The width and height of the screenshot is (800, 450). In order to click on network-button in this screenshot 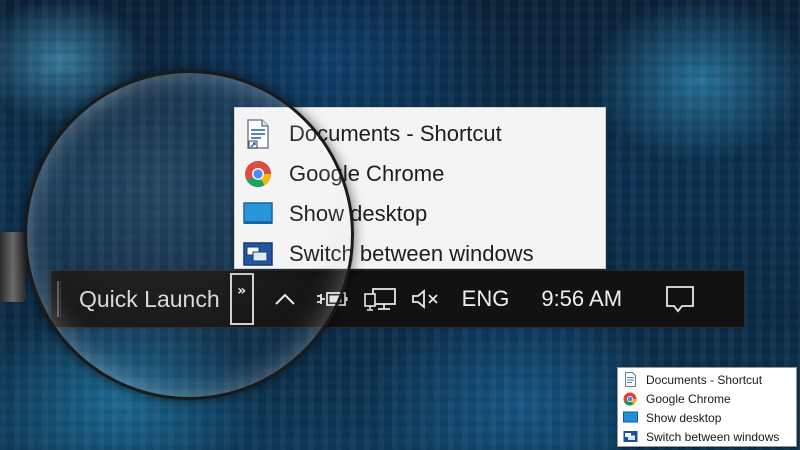, I will do `click(380, 299)`.